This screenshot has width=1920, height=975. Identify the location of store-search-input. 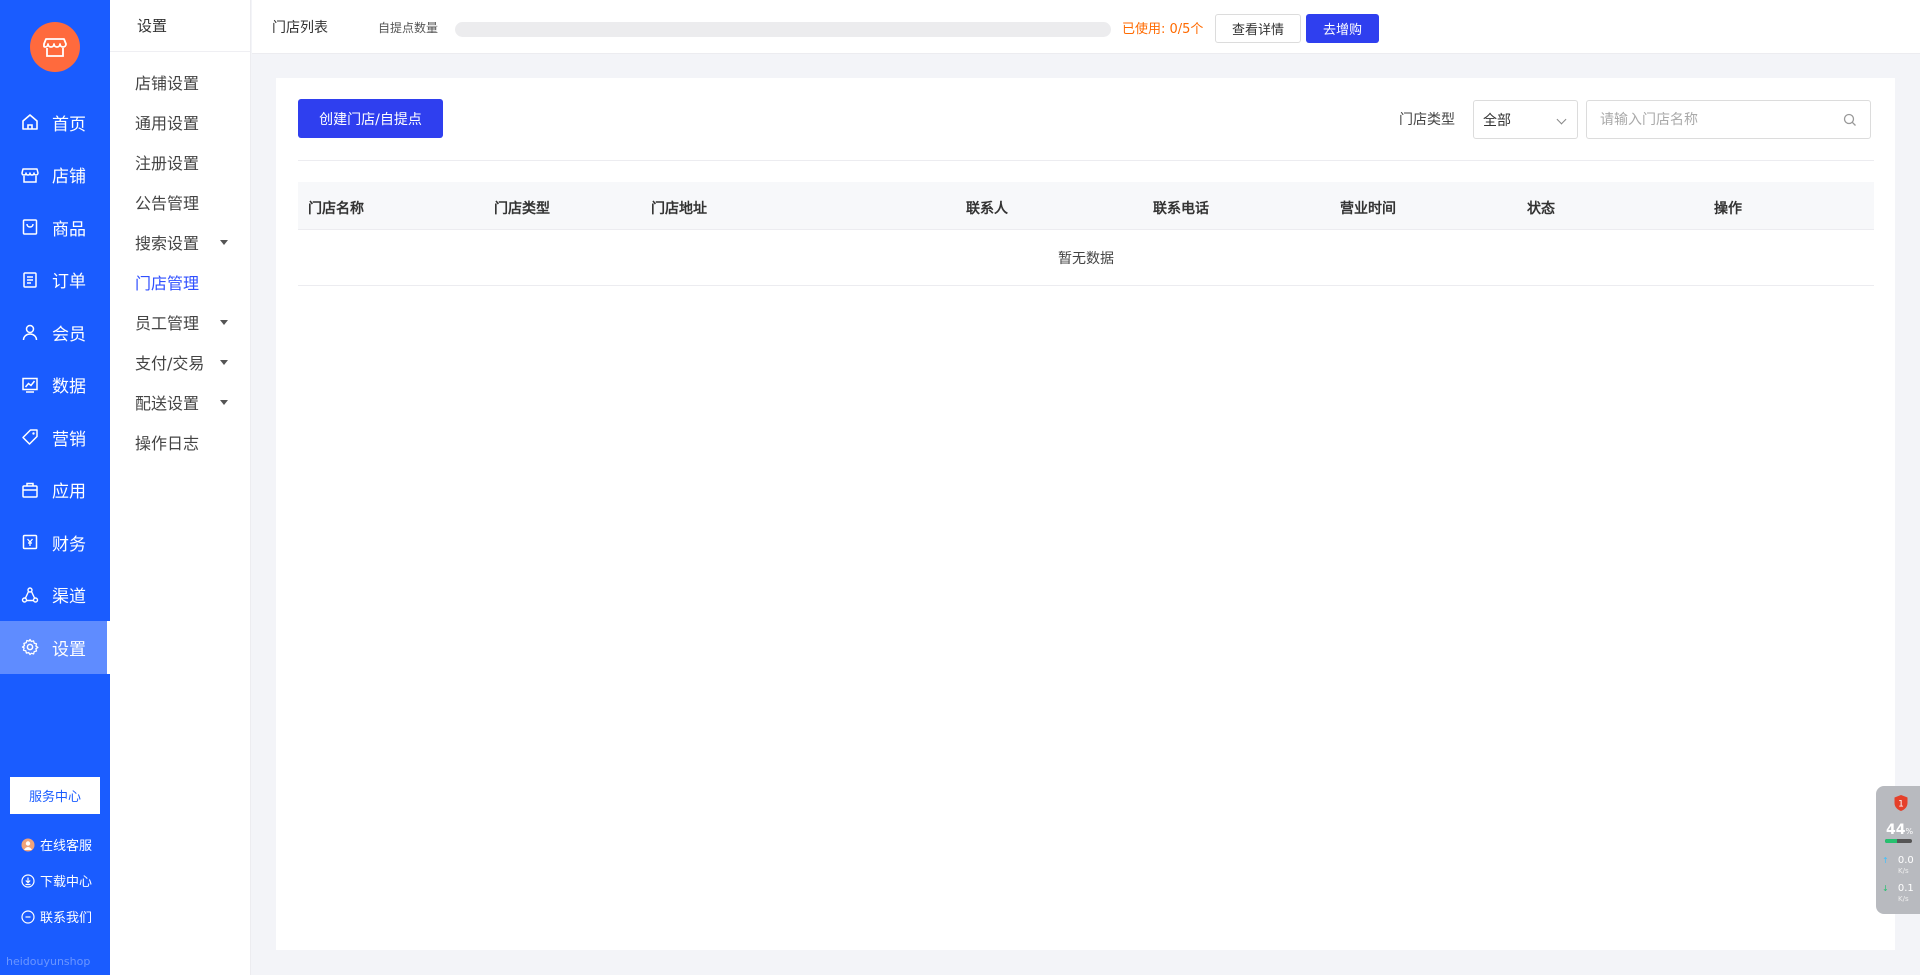
(1707, 119).